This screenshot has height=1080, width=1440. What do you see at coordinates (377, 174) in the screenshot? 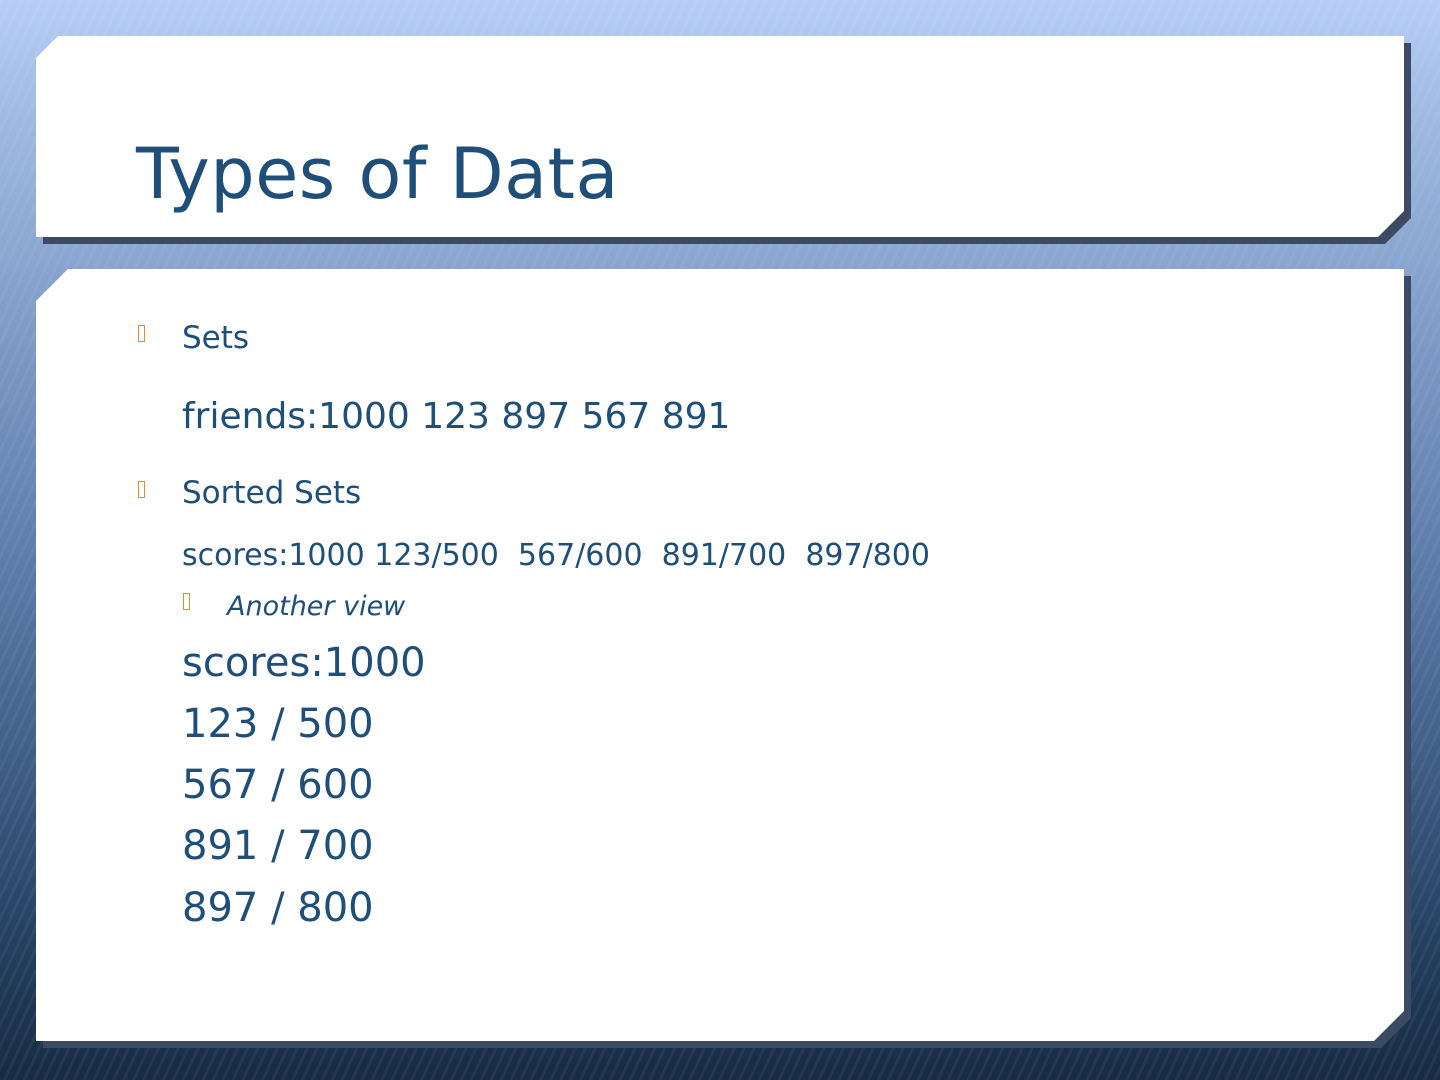
I see `slide-title: Types of Data` at bounding box center [377, 174].